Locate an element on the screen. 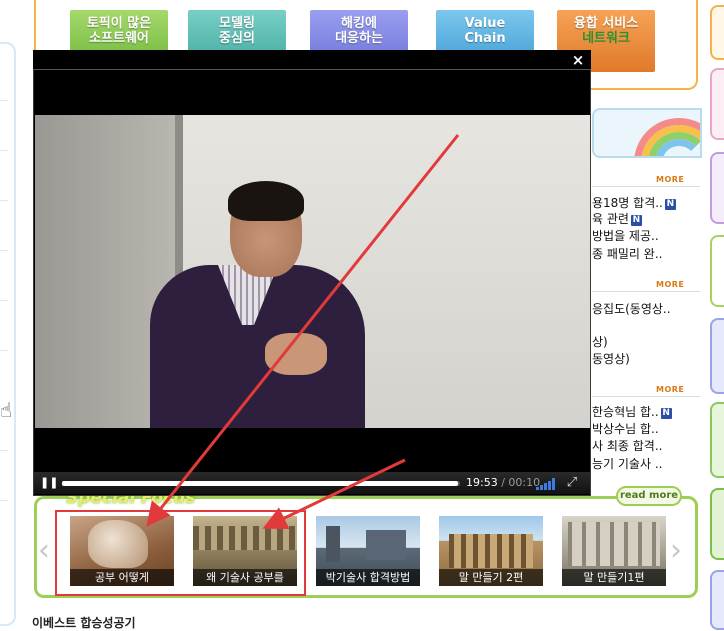 The image size is (724, 631). presenter-hair is located at coordinates (266, 201).